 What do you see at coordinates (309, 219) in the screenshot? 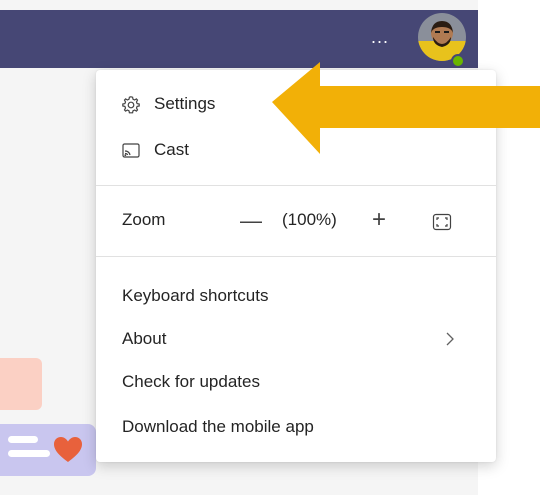
I see `zoom-level: (100%)` at bounding box center [309, 219].